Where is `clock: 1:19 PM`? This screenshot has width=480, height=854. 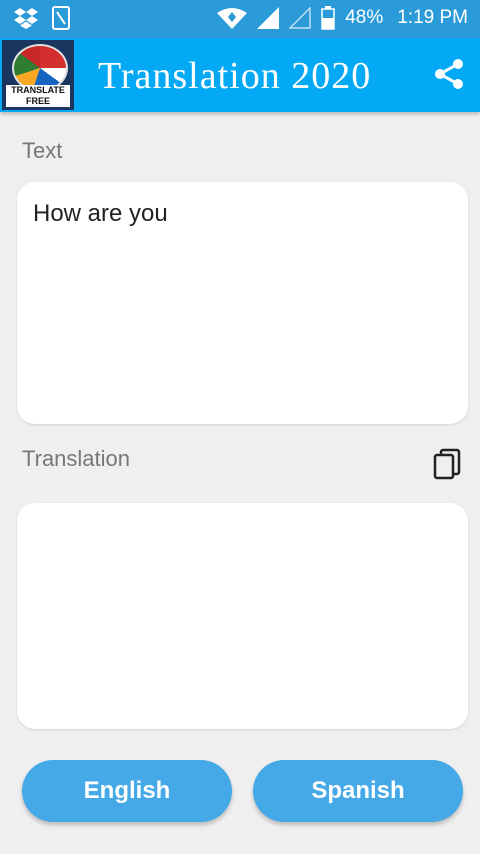 clock: 1:19 PM is located at coordinates (432, 17).